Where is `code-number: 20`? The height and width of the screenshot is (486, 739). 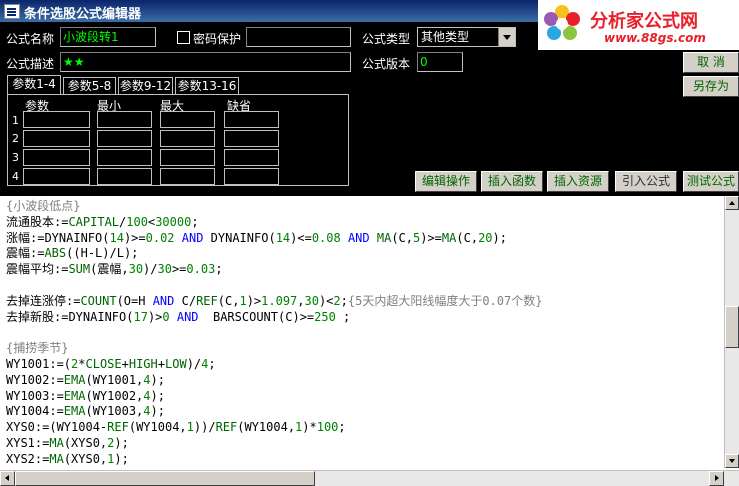
code-number: 20 is located at coordinates (485, 237).